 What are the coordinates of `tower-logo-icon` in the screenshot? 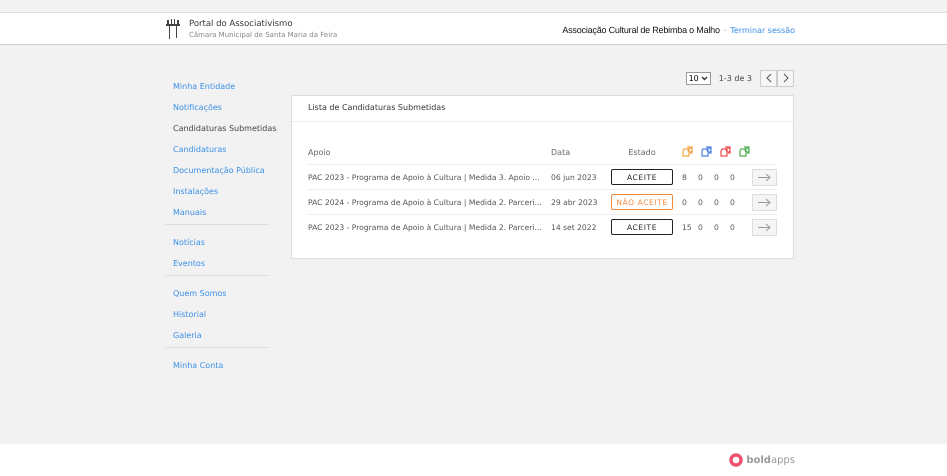 It's located at (173, 29).